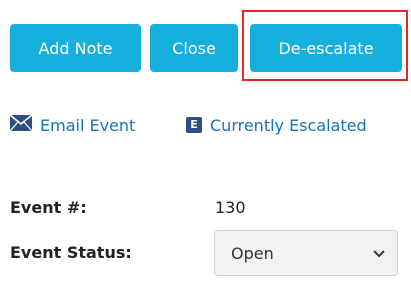 This screenshot has width=411, height=282. What do you see at coordinates (288, 125) in the screenshot?
I see `currently-escalated-label: Currently Escalated` at bounding box center [288, 125].